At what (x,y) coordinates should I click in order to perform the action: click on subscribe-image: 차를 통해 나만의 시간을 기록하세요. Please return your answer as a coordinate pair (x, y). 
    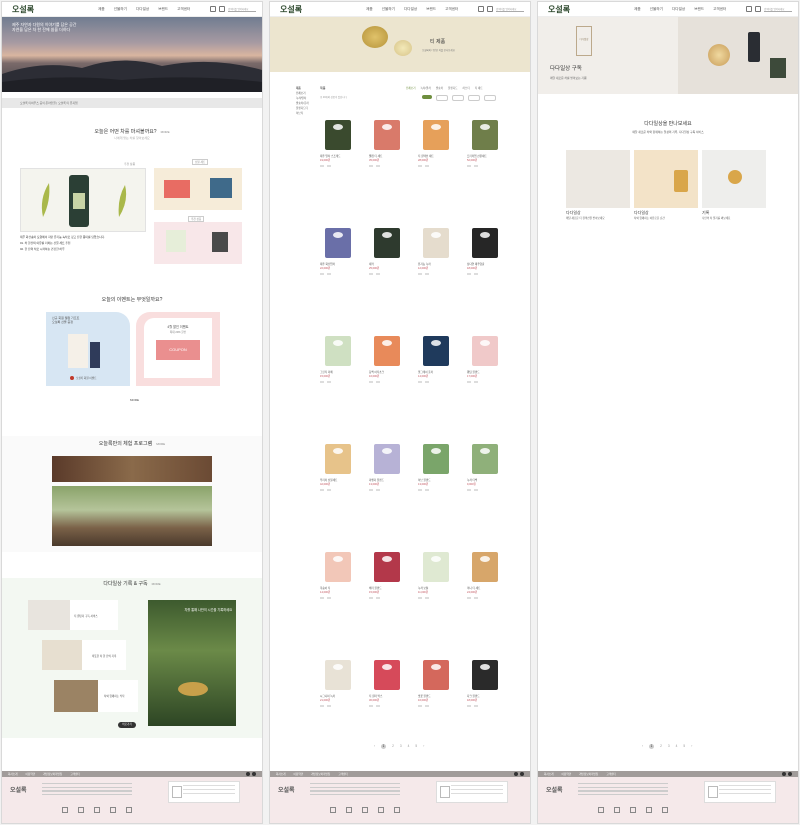
    Looking at the image, I should click on (192, 663).